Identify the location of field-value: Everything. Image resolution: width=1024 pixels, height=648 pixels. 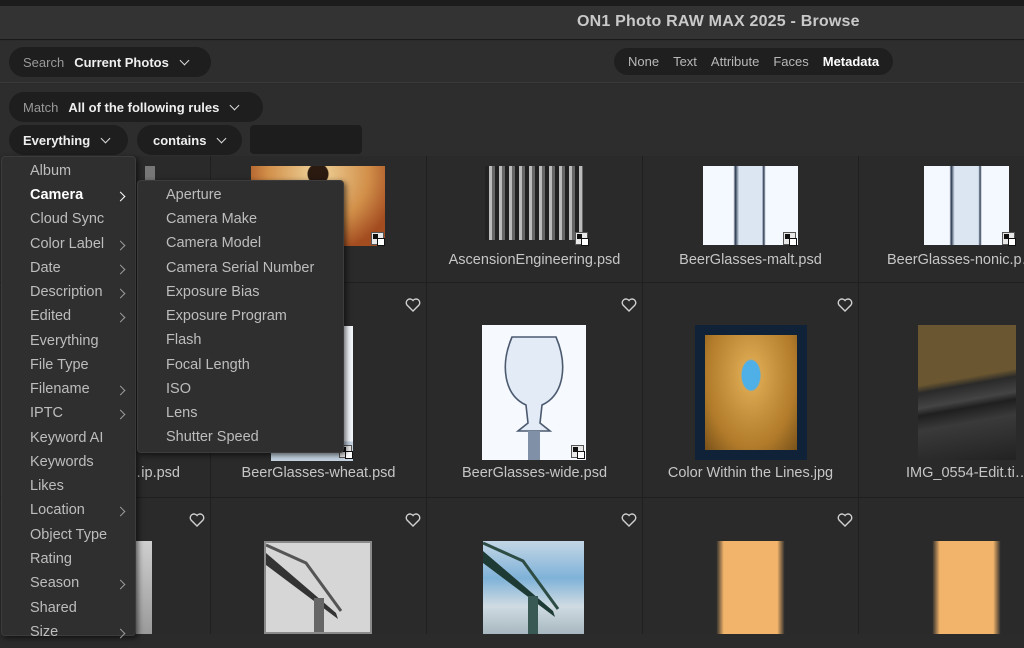
(57, 140).